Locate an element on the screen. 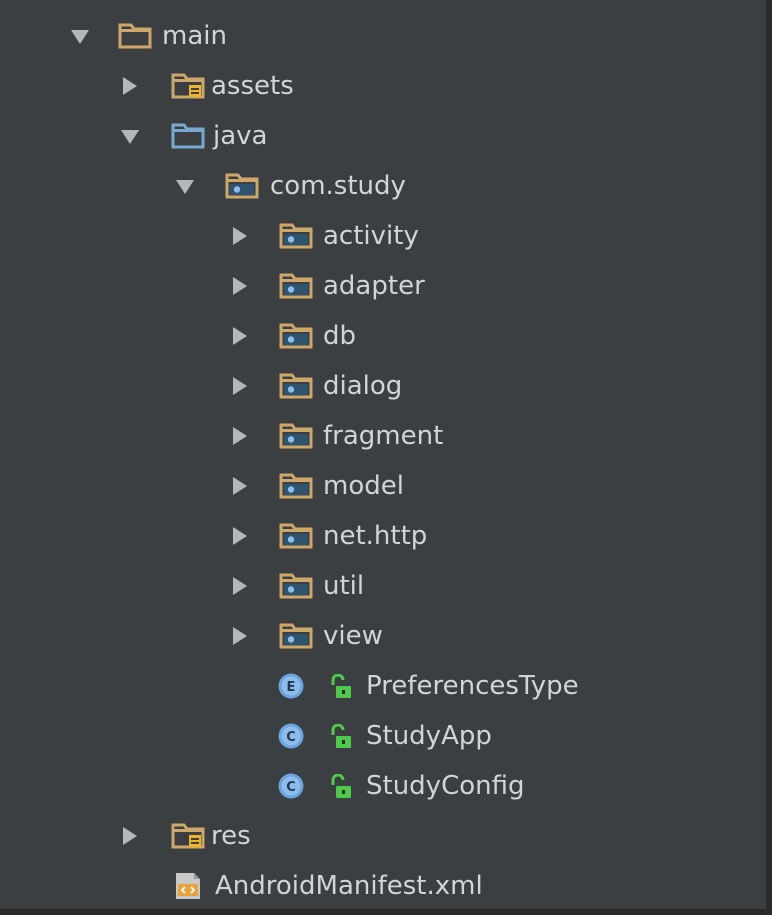 The width and height of the screenshot is (772, 915). tree-node-package: db is located at coordinates (370, 336).